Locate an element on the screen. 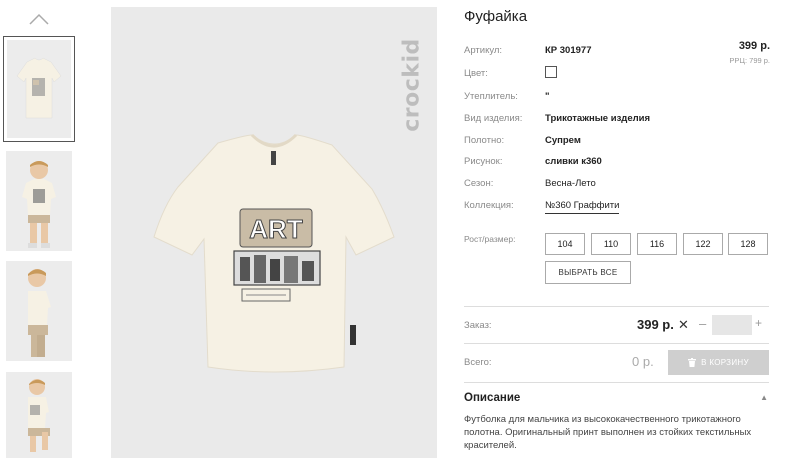 The height and width of the screenshot is (458, 800). trash-icon is located at coordinates (692, 362).